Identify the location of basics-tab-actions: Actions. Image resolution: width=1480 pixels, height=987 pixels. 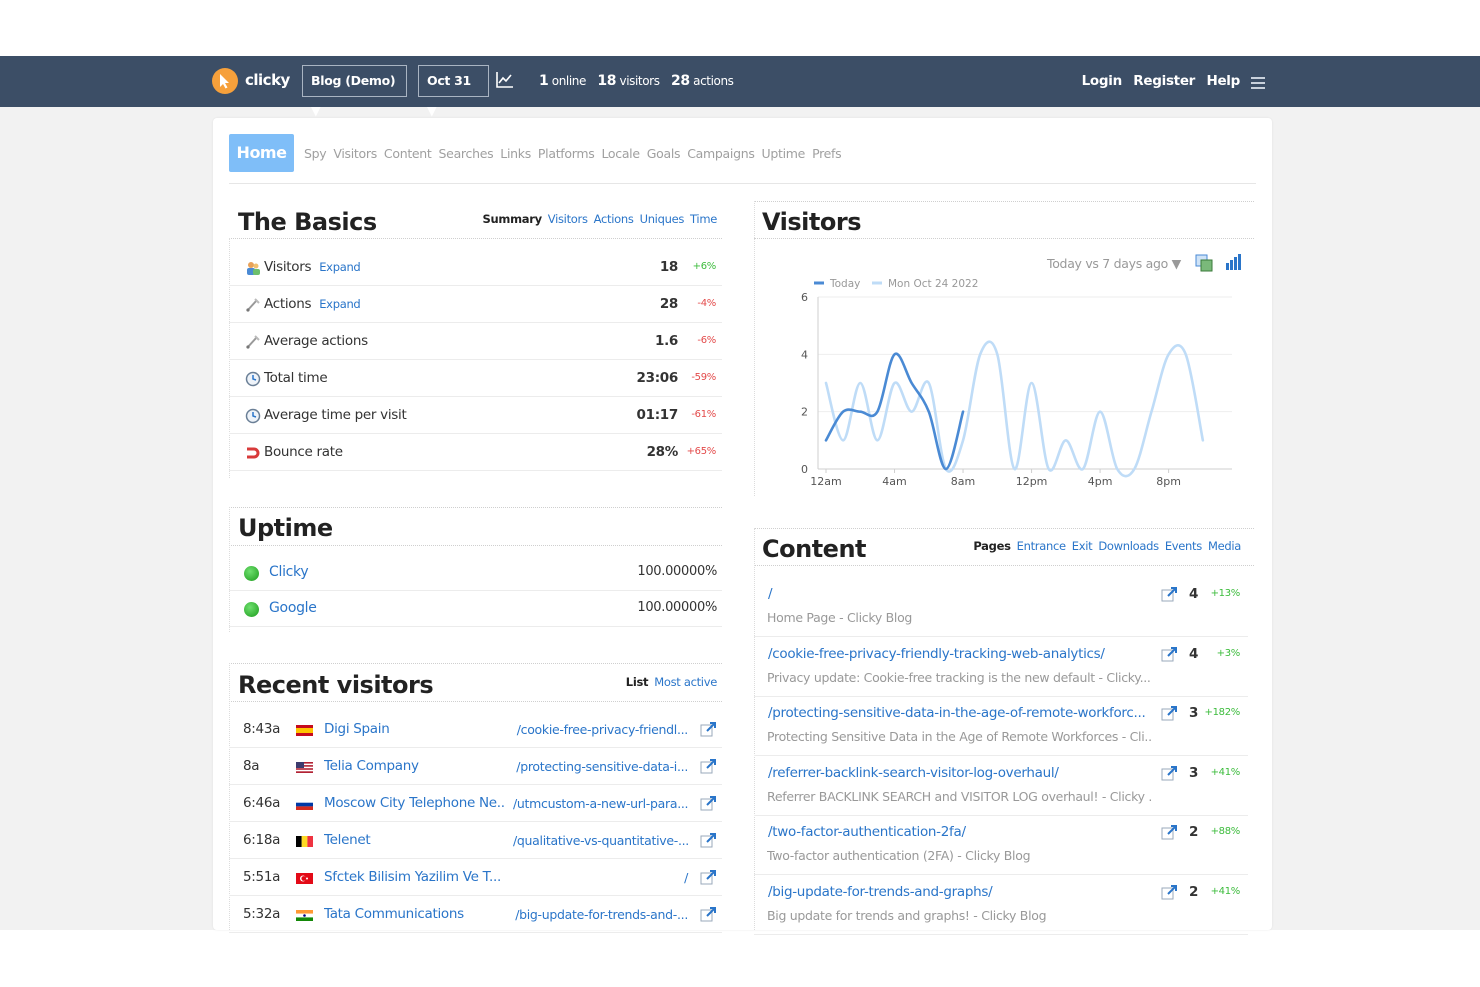
(614, 219).